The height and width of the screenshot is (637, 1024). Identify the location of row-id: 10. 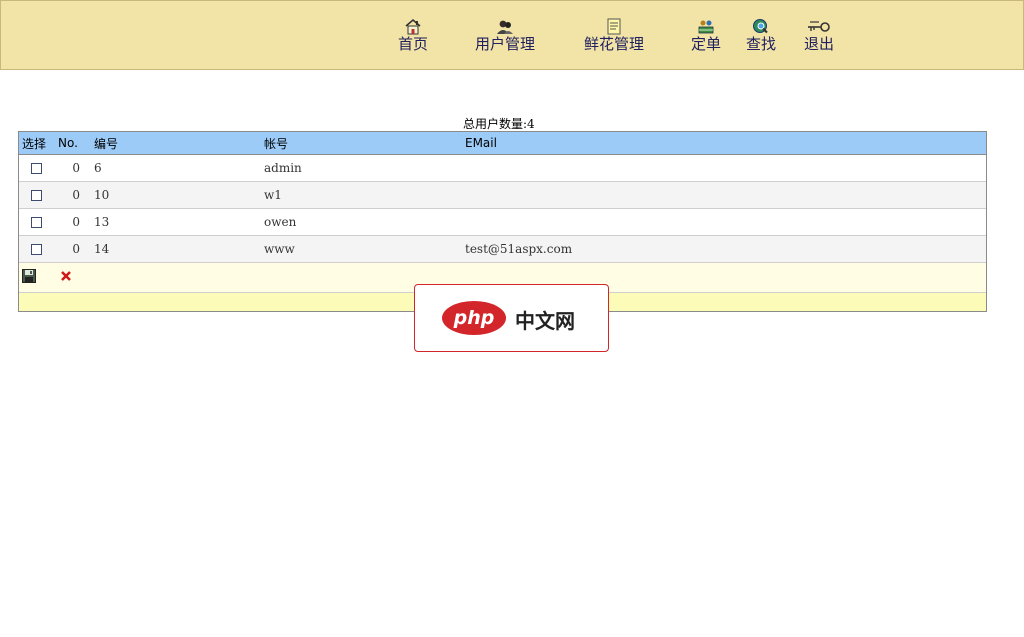
(174, 195).